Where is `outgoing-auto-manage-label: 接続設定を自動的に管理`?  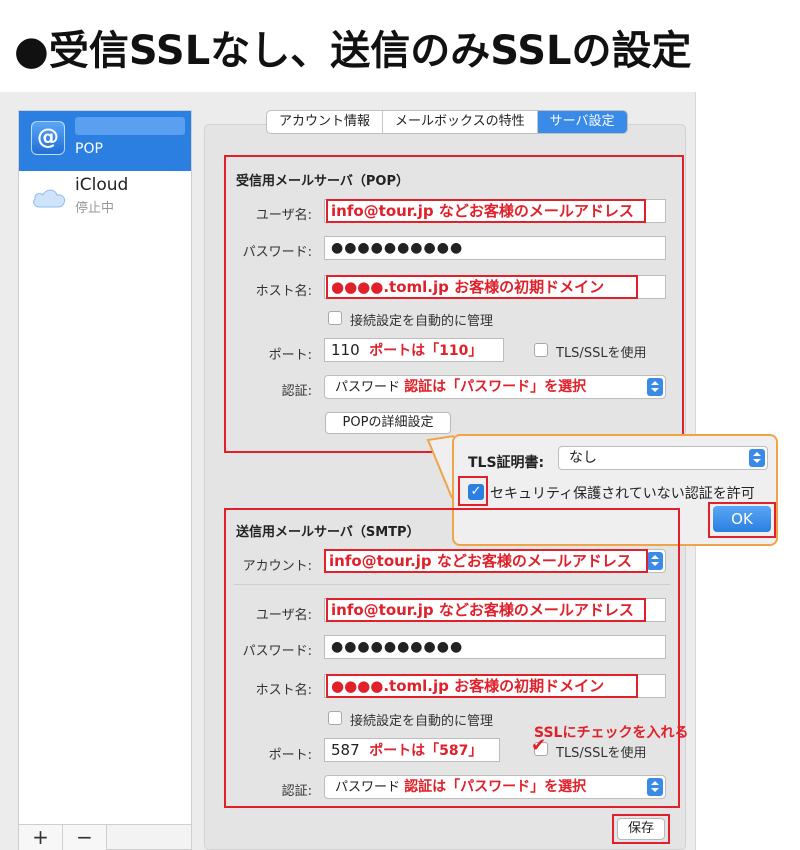
outgoing-auto-manage-label: 接続設定を自動的に管理 is located at coordinates (422, 721).